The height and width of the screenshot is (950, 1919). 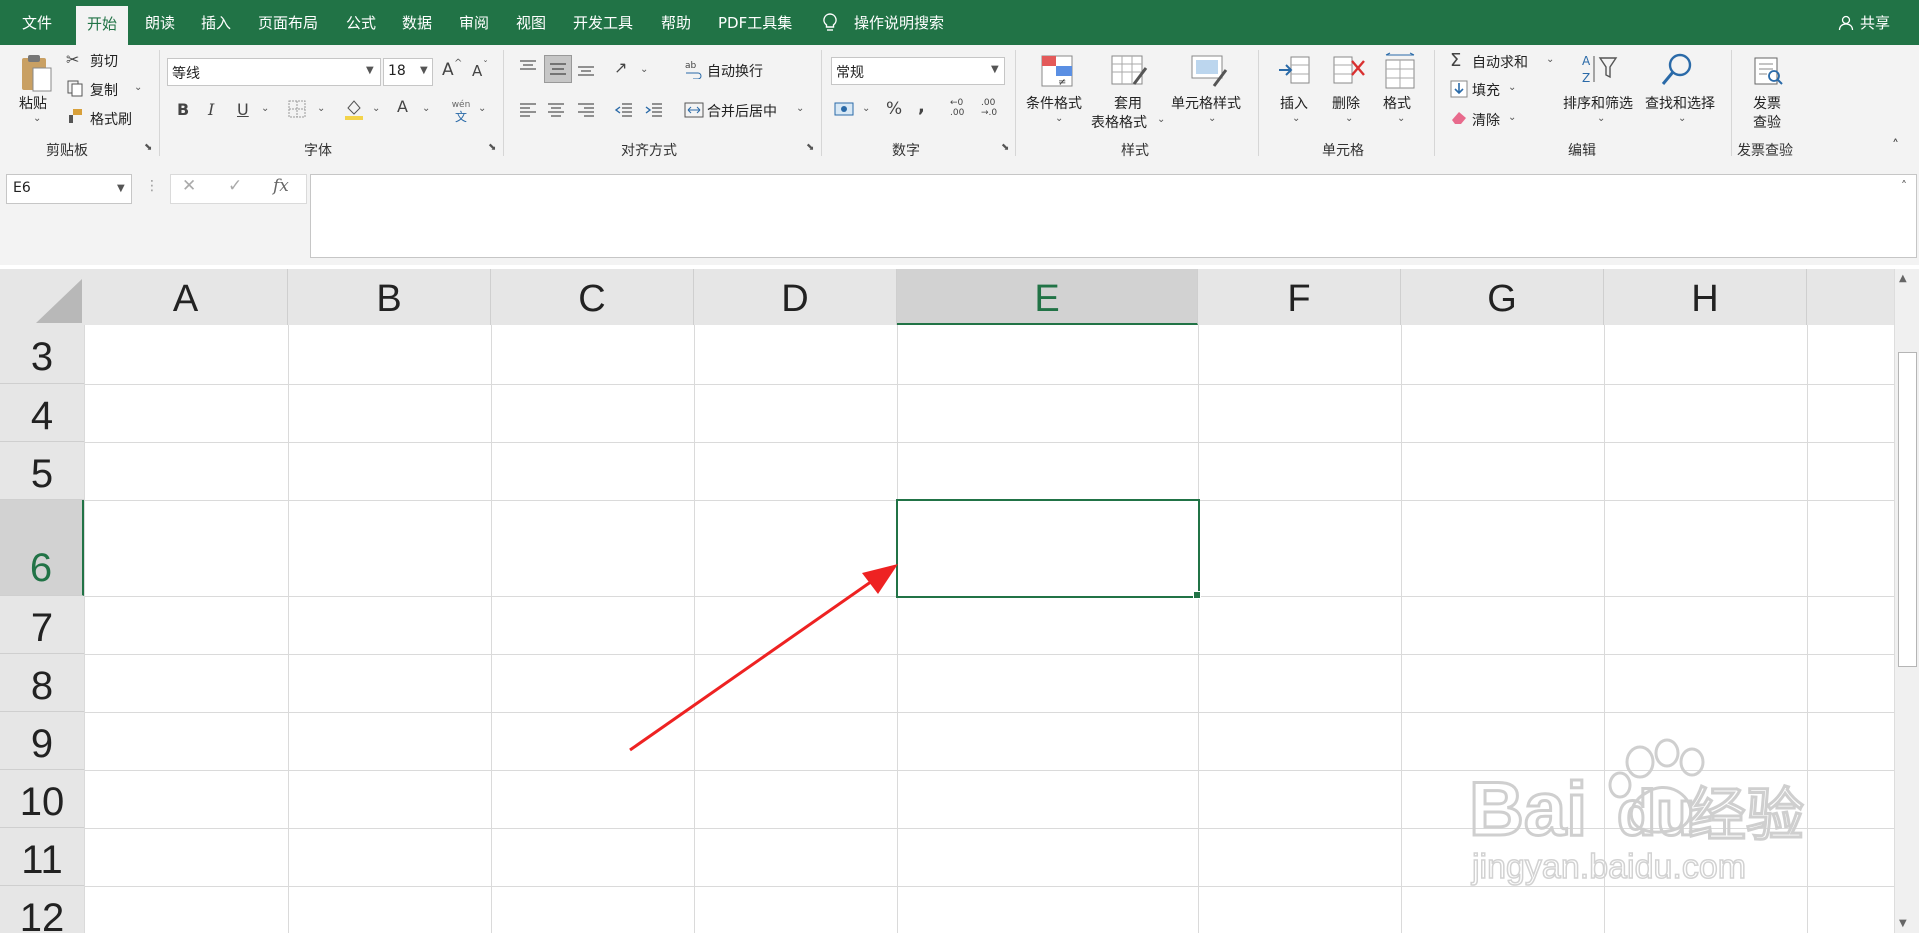 I want to click on align-center-icon, so click(x=556, y=110).